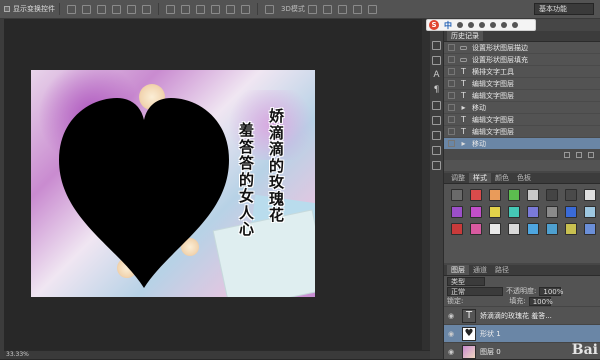 The image size is (600, 360). What do you see at coordinates (436, 45) in the screenshot?
I see `history-panel-icon` at bounding box center [436, 45].